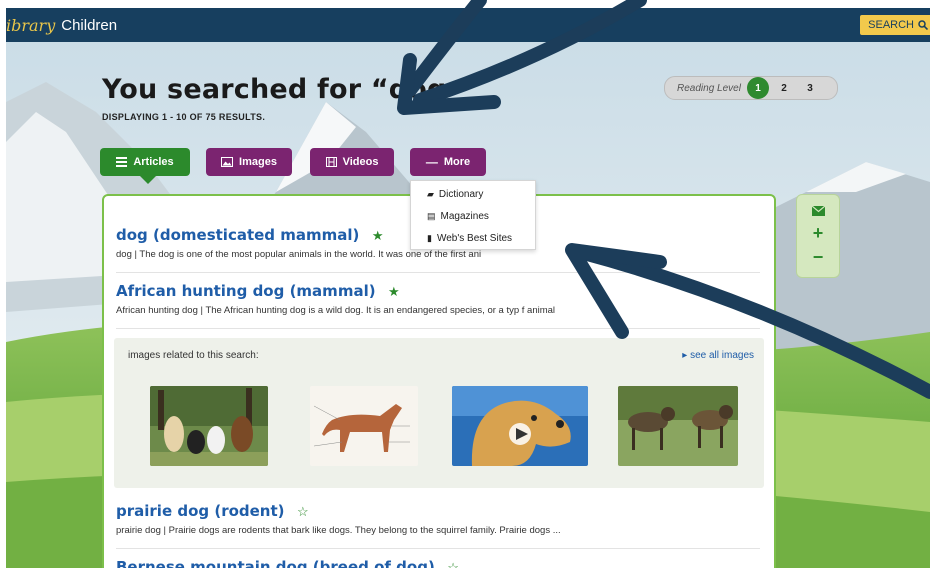 This screenshot has height=568, width=930. Describe the element at coordinates (227, 162) in the screenshot. I see `image-icon` at that location.